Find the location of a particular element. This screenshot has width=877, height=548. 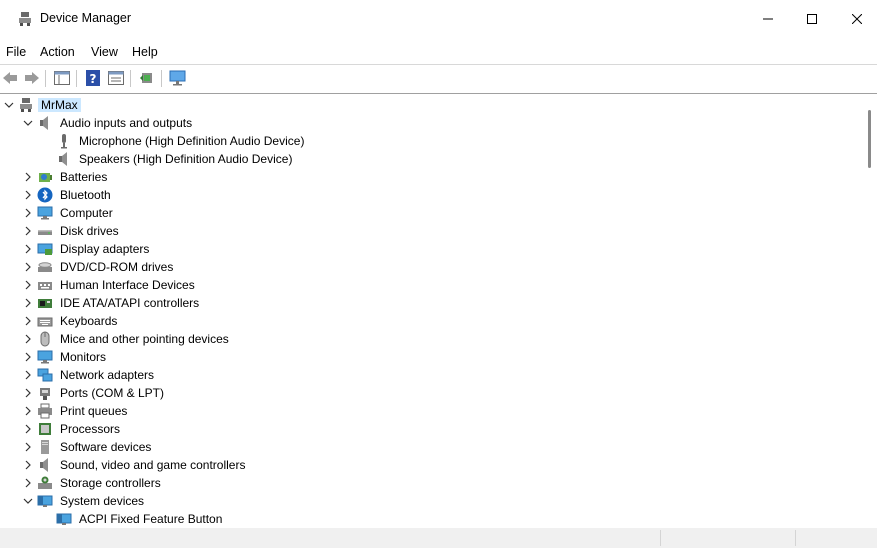

scrollbar-thumb is located at coordinates (869, 139).